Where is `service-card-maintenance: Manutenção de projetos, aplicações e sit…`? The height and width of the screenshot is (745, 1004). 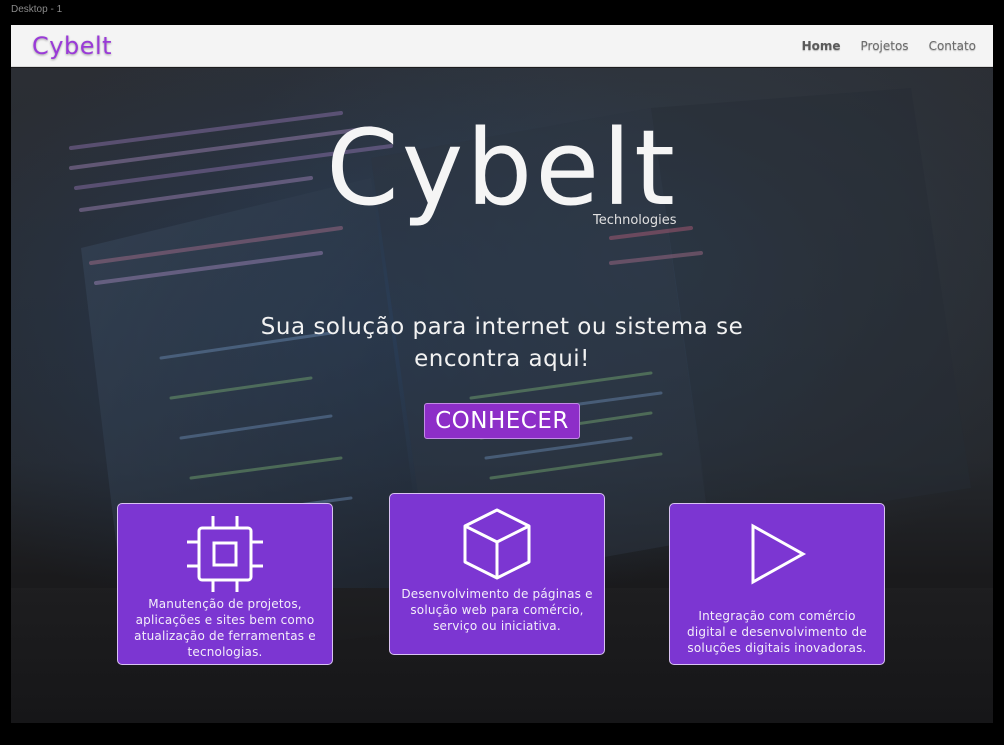 service-card-maintenance: Manutenção de projetos, aplicações e sit… is located at coordinates (225, 584).